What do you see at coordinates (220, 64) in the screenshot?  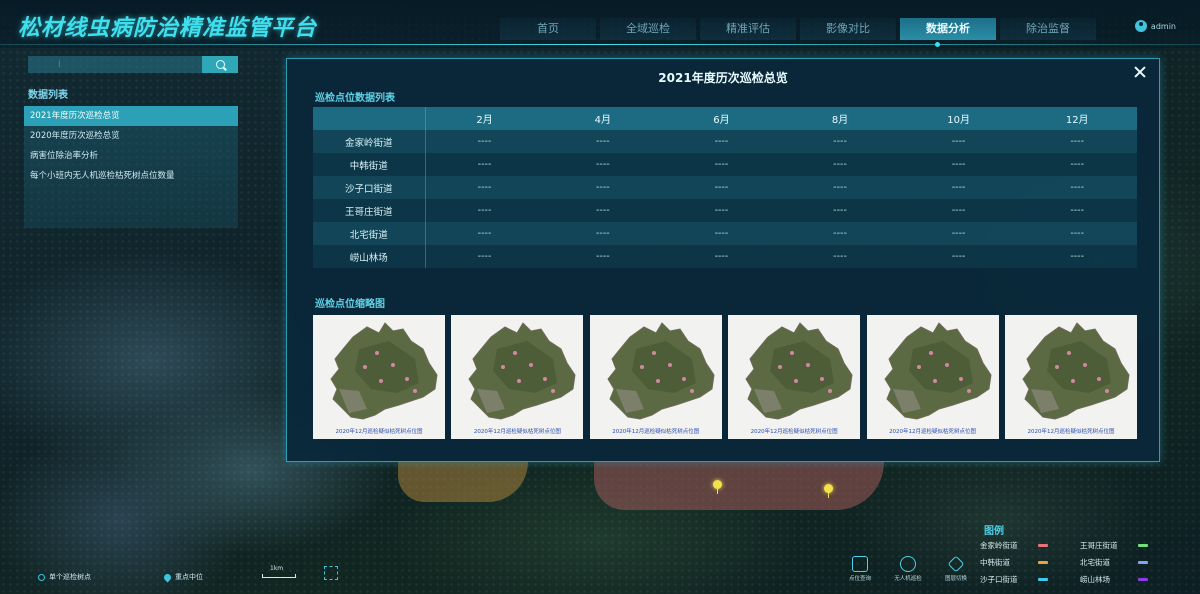 I see `search-button` at bounding box center [220, 64].